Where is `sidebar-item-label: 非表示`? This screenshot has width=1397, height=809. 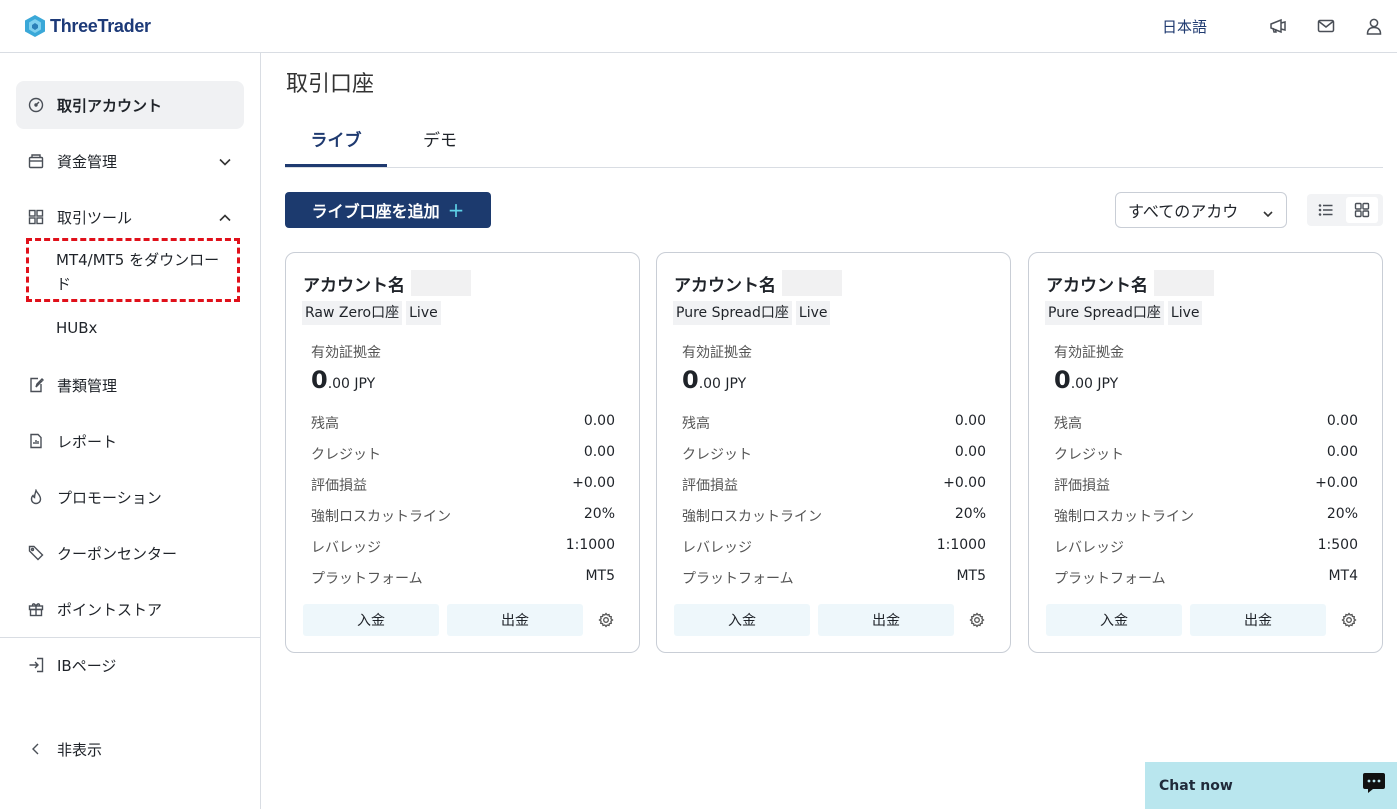 sidebar-item-label: 非表示 is located at coordinates (80, 749).